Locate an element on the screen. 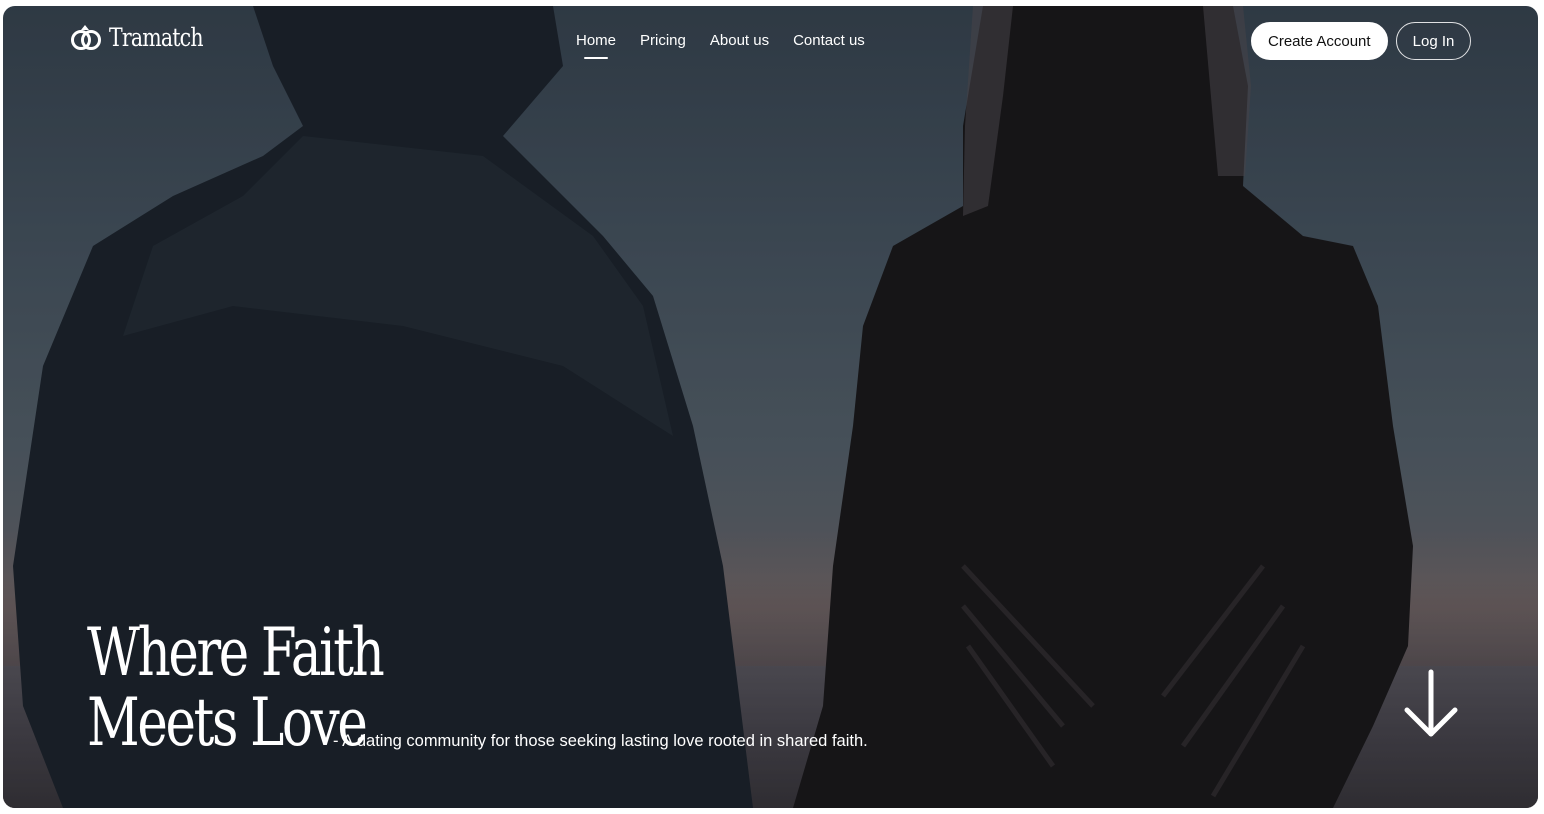  nav-about-us: About us is located at coordinates (739, 43).